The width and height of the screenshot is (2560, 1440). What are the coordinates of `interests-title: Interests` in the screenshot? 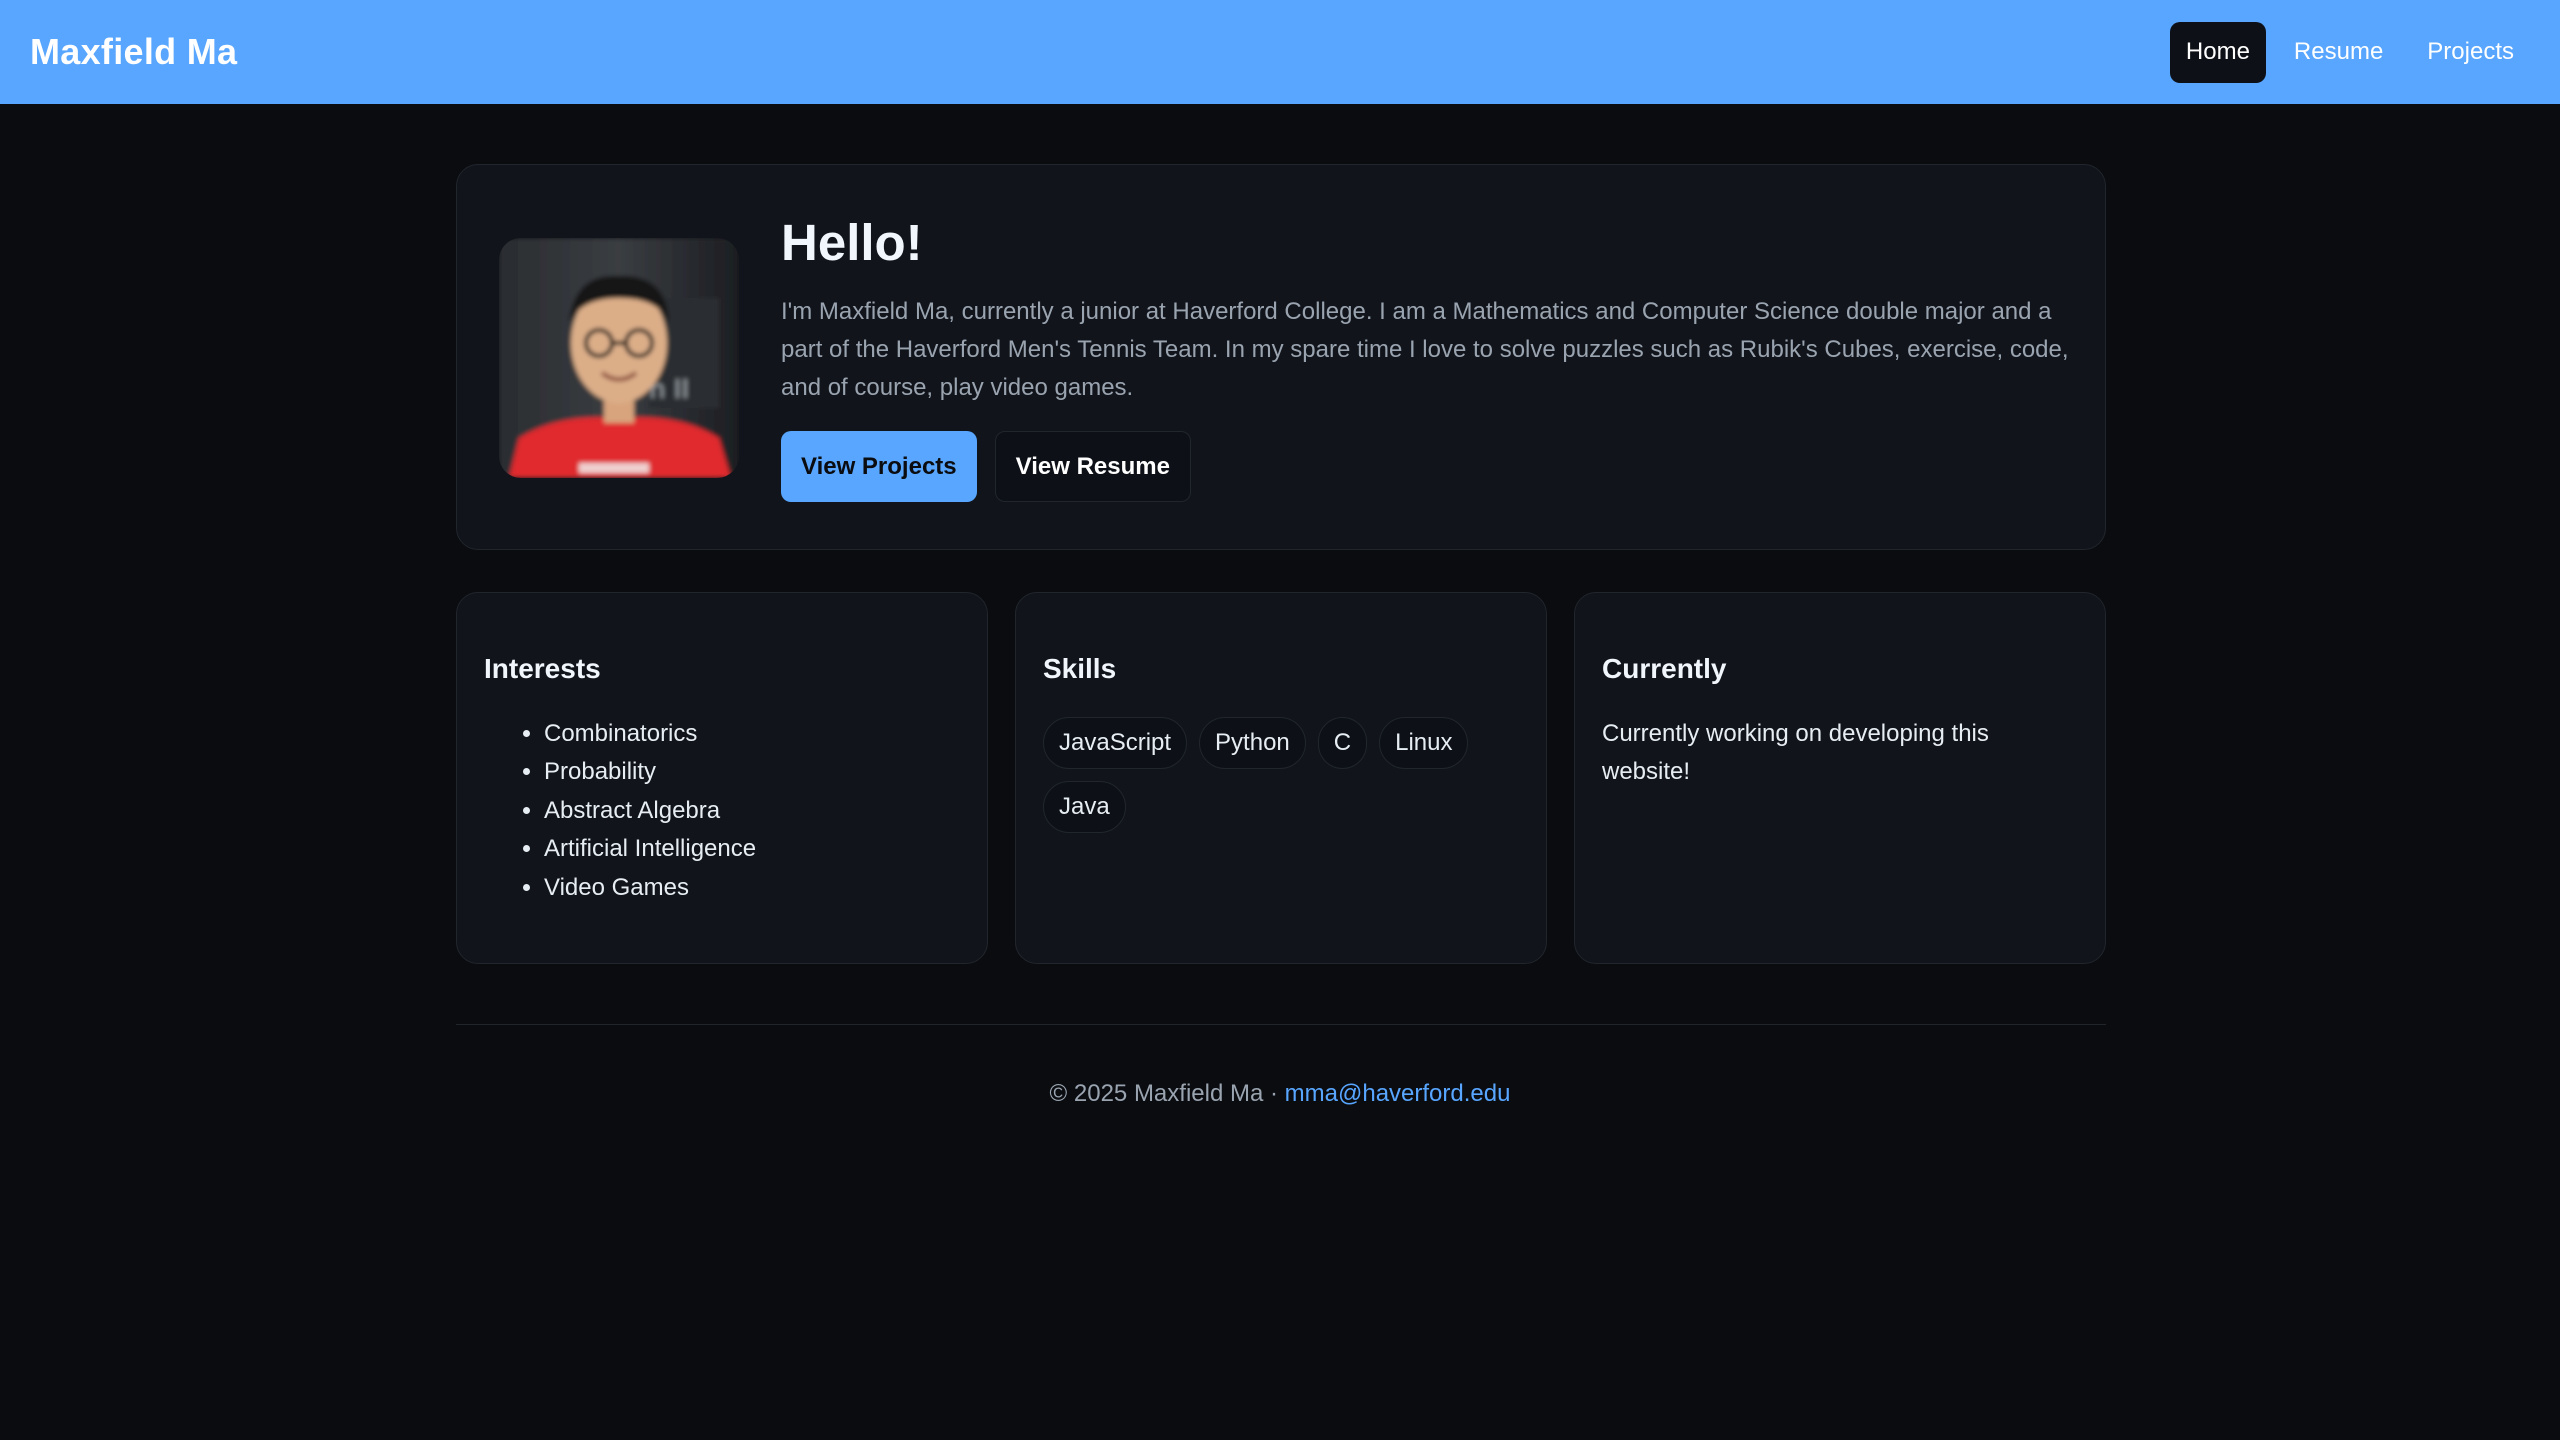 It's located at (542, 668).